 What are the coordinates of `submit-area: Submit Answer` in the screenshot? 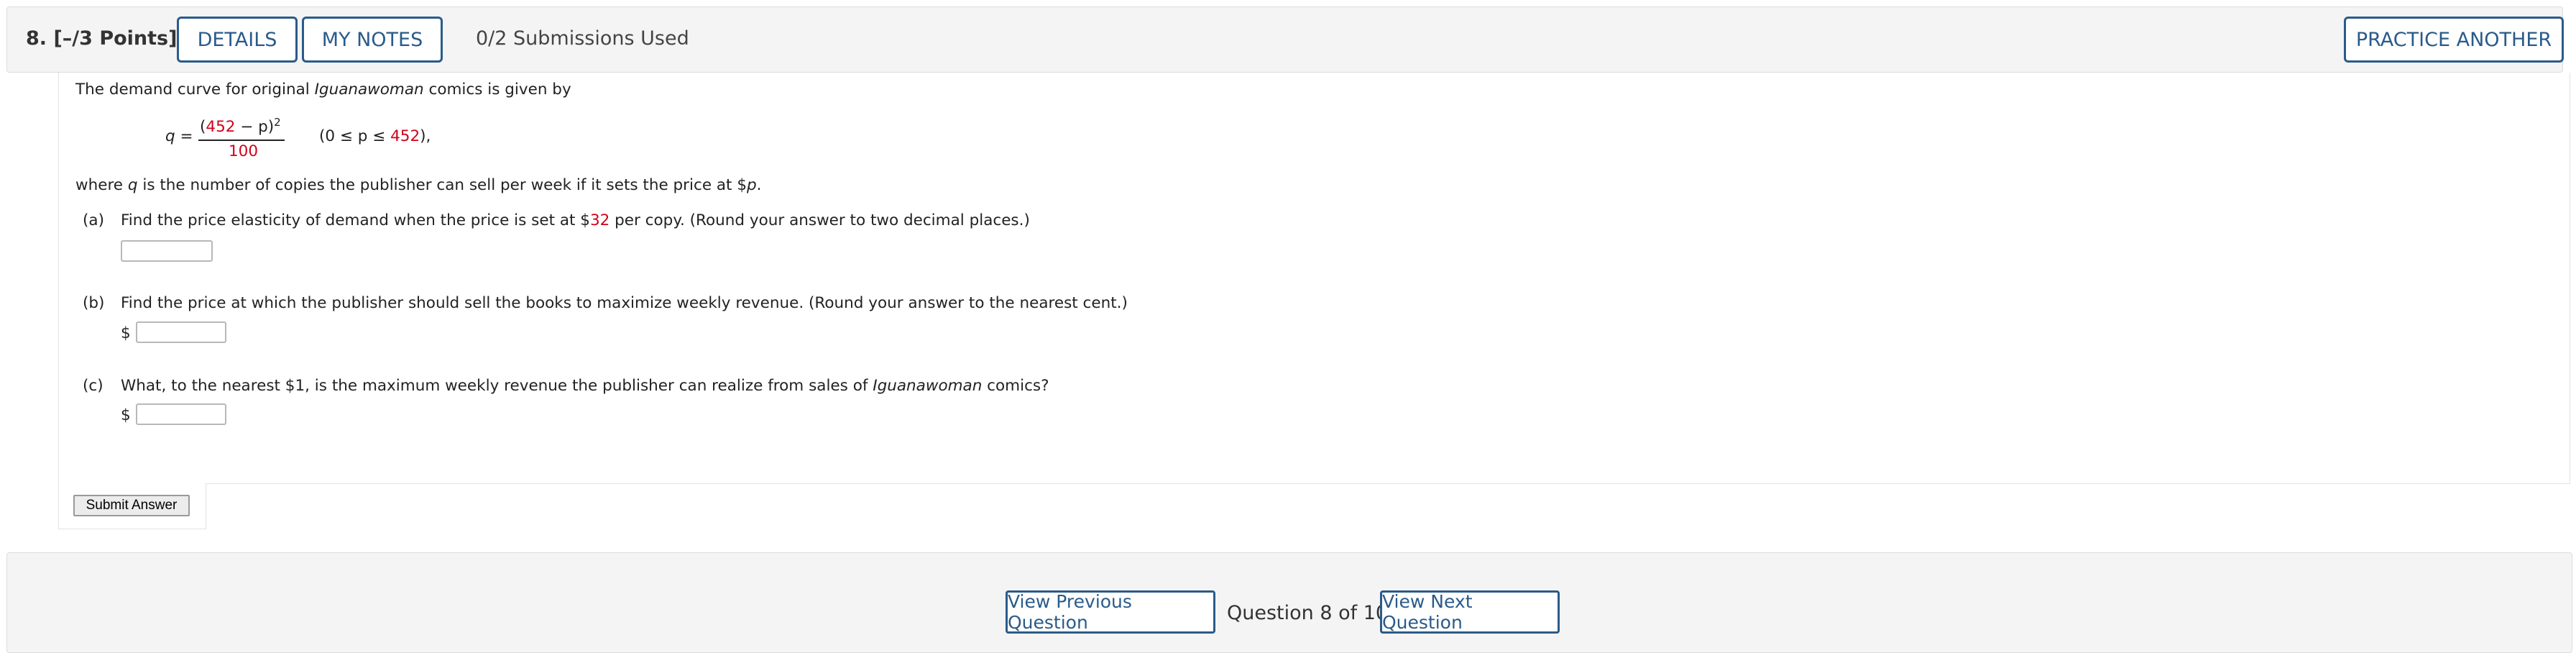 It's located at (132, 506).